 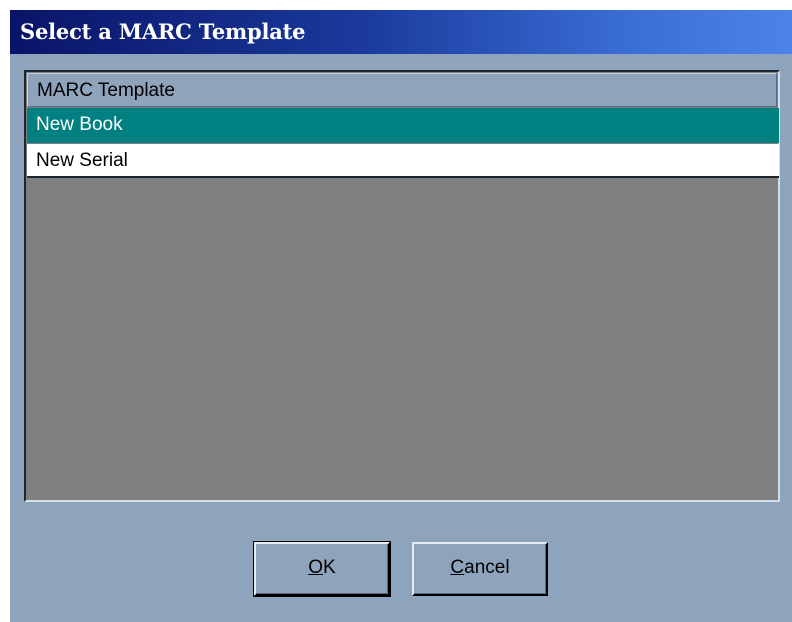 What do you see at coordinates (163, 31) in the screenshot?
I see `window-title: Select a MARC Template` at bounding box center [163, 31].